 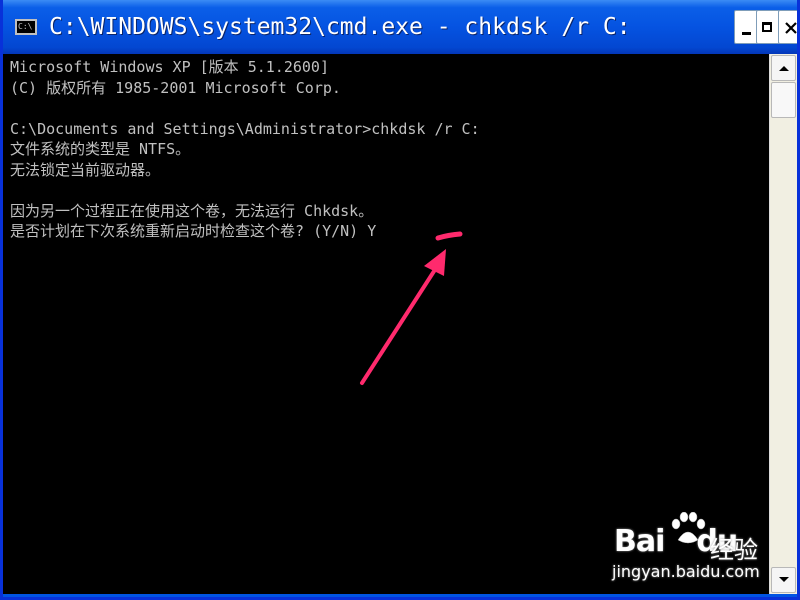 I want to click on console-line: Microsoft Windows XP [版本 5.1.2600], so click(x=169, y=67).